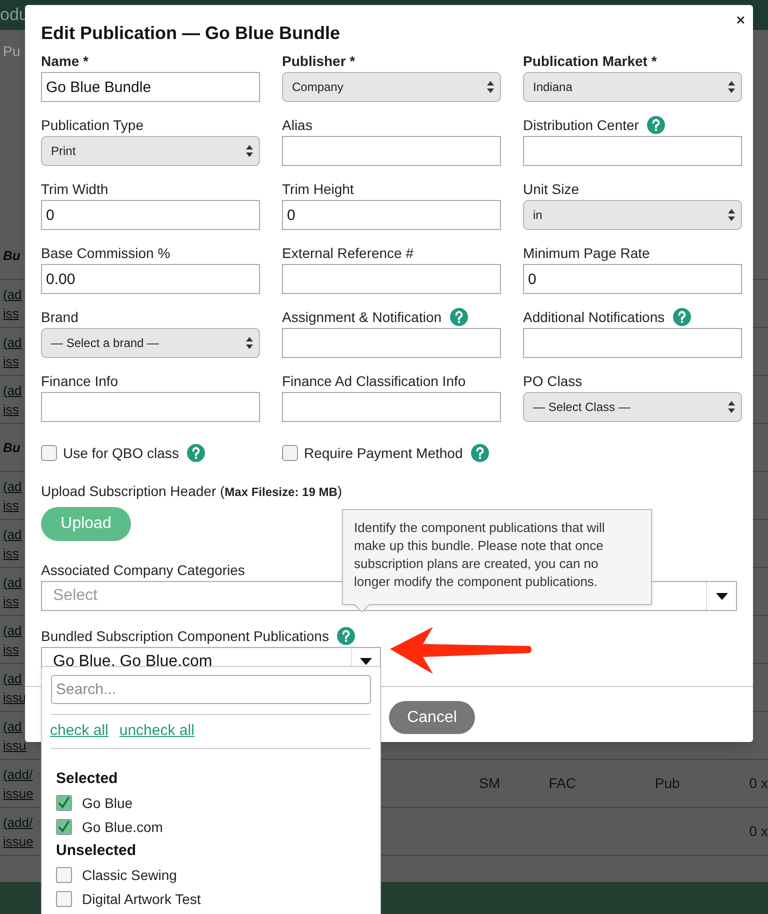  What do you see at coordinates (383, 453) in the screenshot?
I see `checkbox-label: Require Payment Method` at bounding box center [383, 453].